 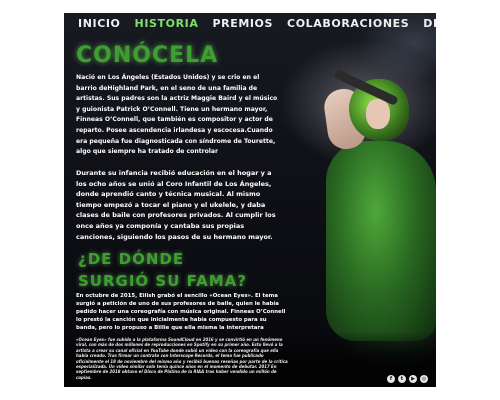 What do you see at coordinates (242, 23) in the screenshot?
I see `nav-premios: PREMIOS` at bounding box center [242, 23].